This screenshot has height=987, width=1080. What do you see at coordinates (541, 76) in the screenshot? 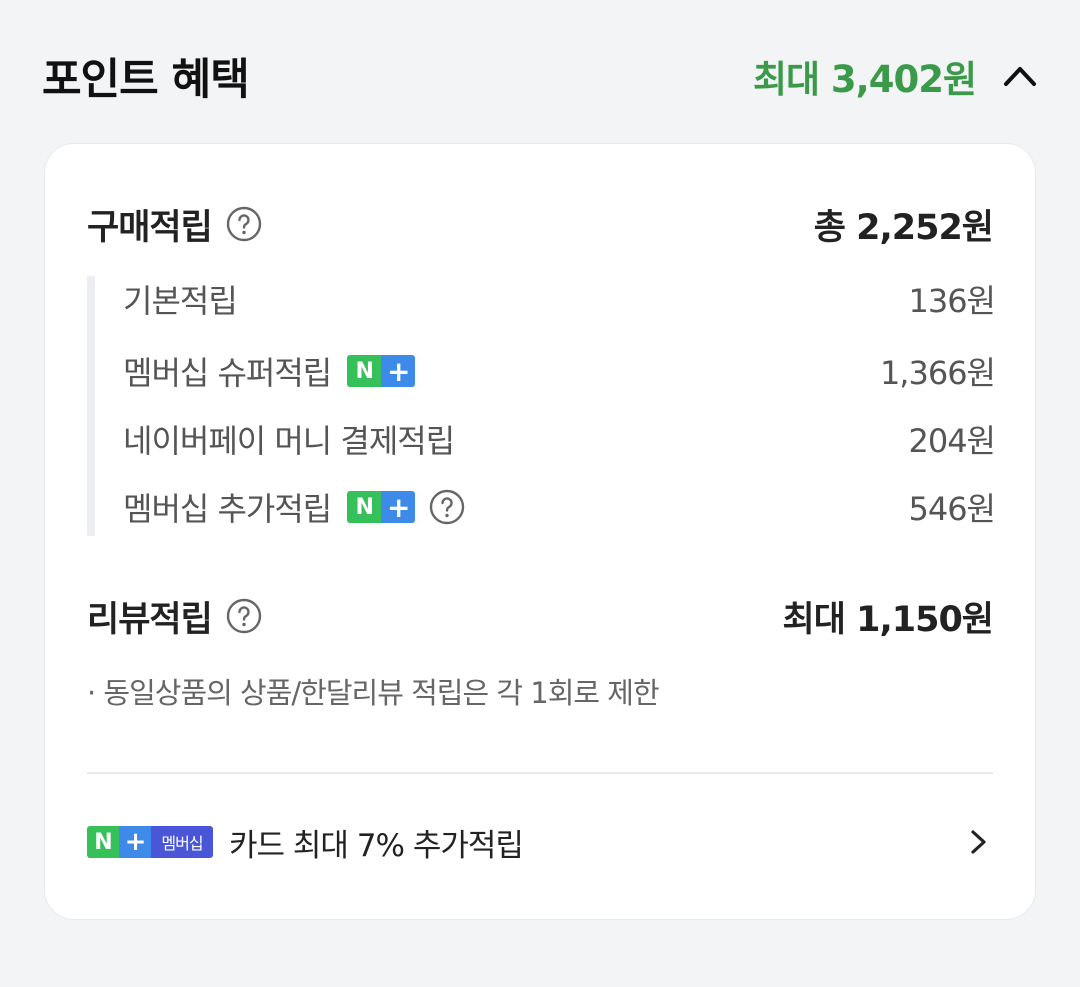
I see `benefit-header: 포인트 혜택 최대 3,402원` at bounding box center [541, 76].